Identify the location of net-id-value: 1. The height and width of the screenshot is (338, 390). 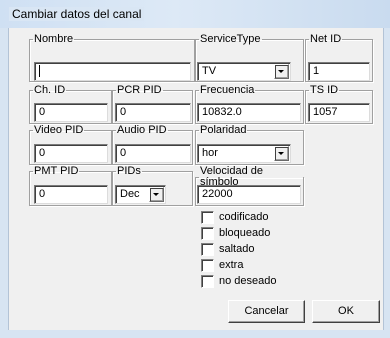
(316, 71).